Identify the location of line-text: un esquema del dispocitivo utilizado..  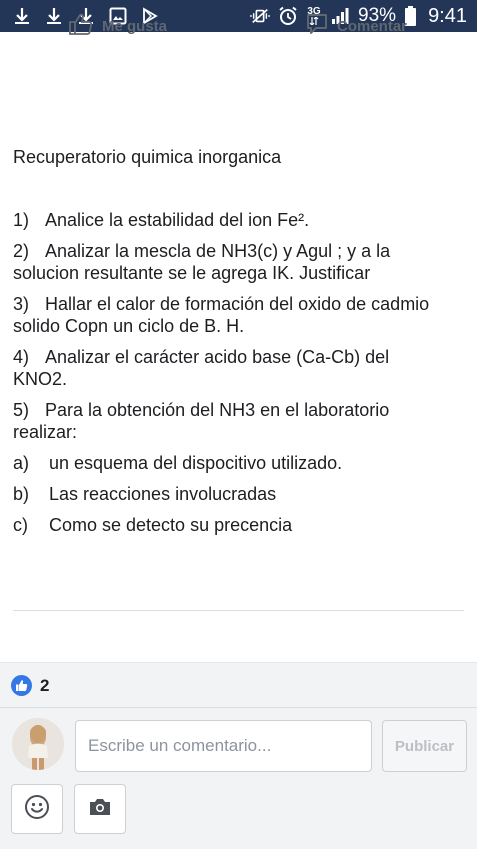
(196, 463).